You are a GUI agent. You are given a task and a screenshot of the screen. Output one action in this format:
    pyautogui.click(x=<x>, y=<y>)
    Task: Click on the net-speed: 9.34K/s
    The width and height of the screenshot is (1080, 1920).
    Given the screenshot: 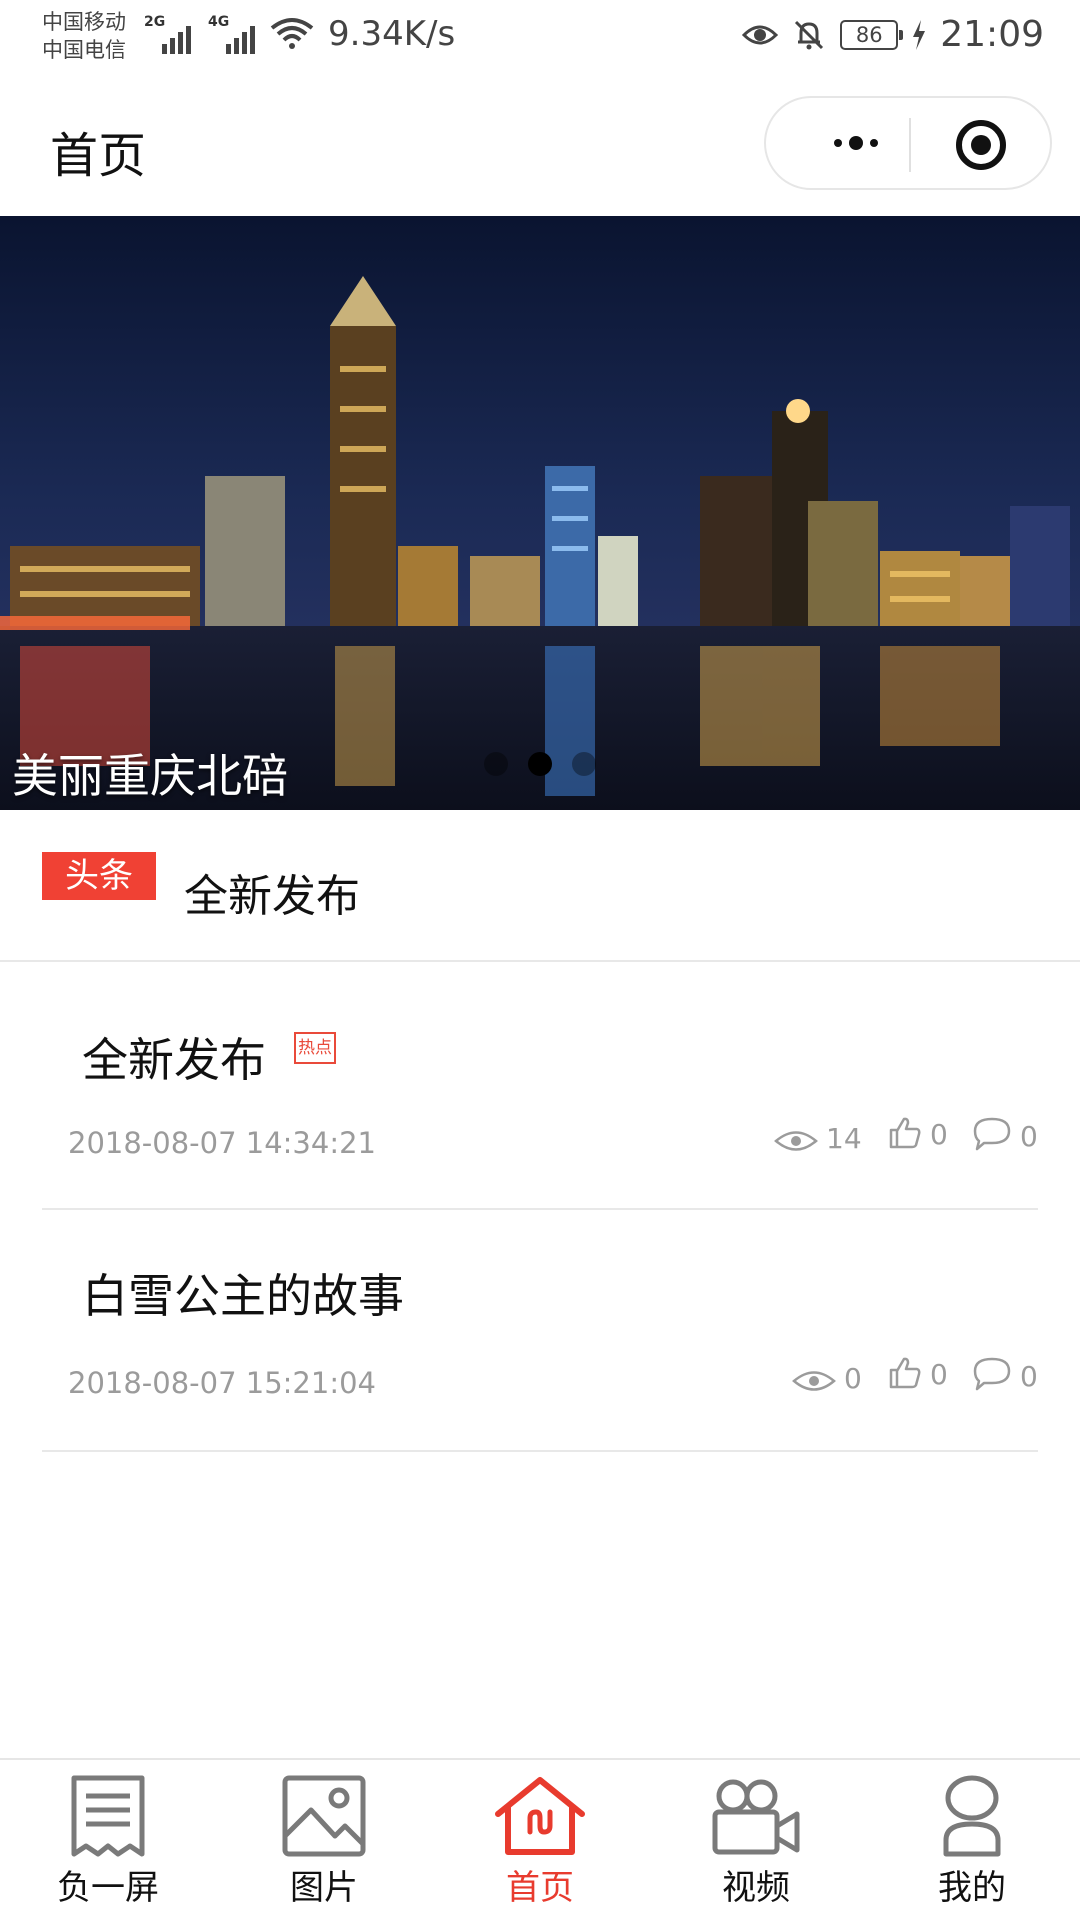 What is the action you would take?
    pyautogui.click(x=392, y=34)
    